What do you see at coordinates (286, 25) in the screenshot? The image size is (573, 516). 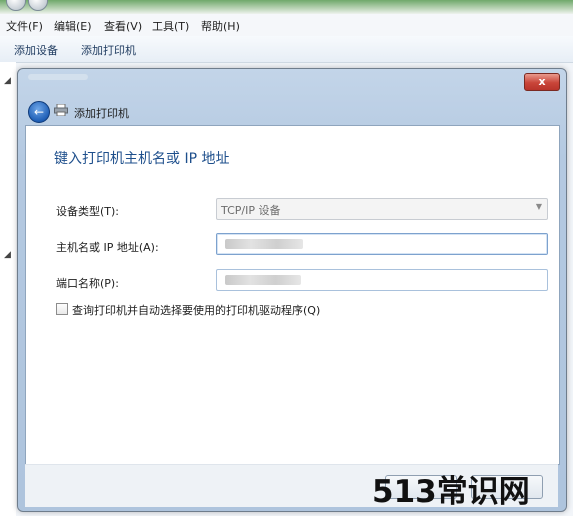 I see `menu-bar: 文件(F) 编辑(E) 查看(V) 工具(T) 帮助(H)` at bounding box center [286, 25].